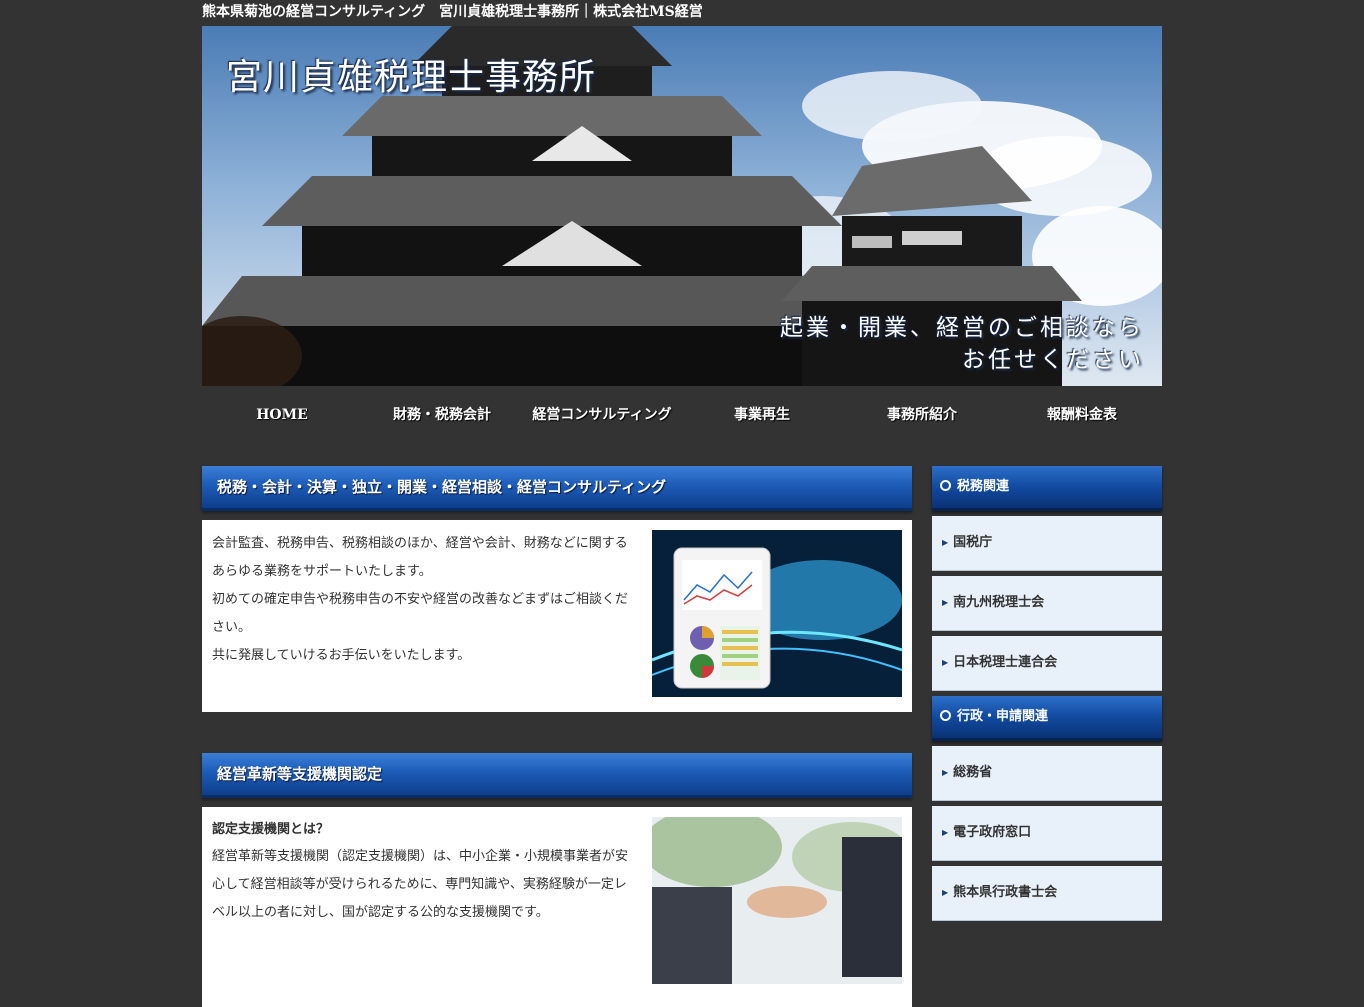 The width and height of the screenshot is (1364, 1007). I want to click on nav-business-revival: 事業再生, so click(762, 416).